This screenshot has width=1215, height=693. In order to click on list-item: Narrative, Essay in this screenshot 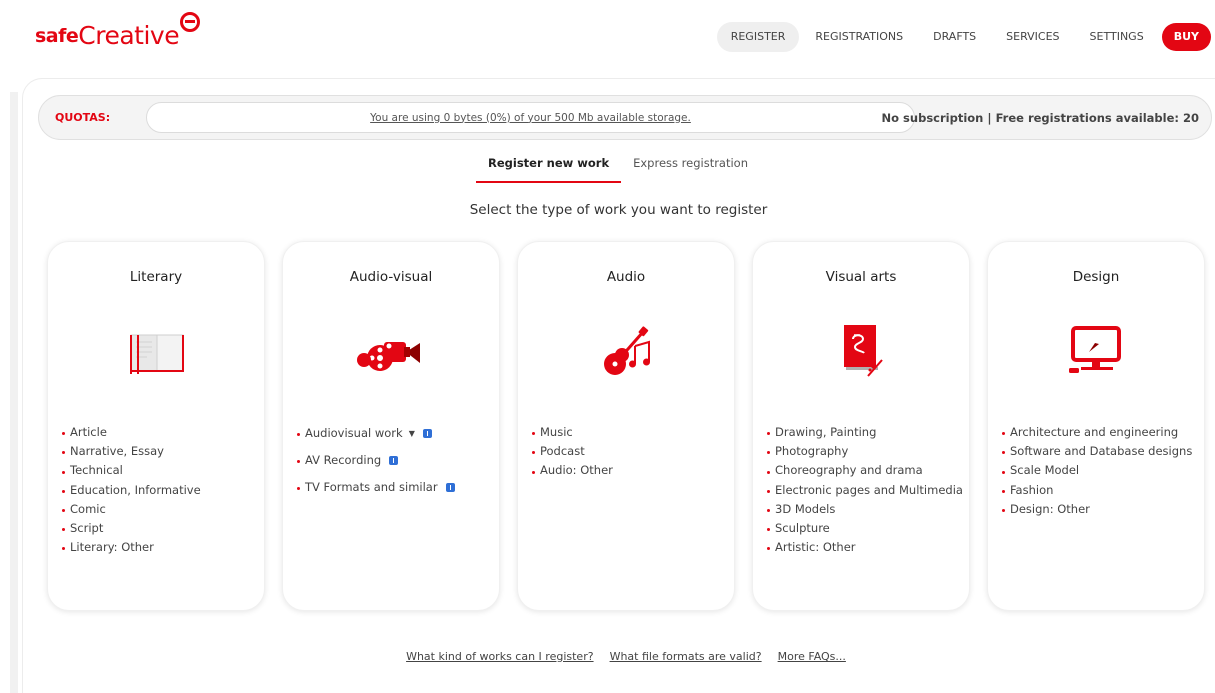, I will do `click(159, 451)`.